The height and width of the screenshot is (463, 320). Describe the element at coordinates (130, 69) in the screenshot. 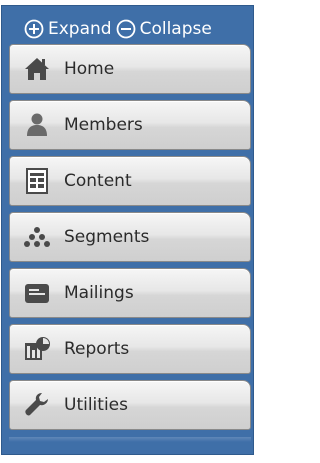

I see `menu-item-home: Home` at that location.